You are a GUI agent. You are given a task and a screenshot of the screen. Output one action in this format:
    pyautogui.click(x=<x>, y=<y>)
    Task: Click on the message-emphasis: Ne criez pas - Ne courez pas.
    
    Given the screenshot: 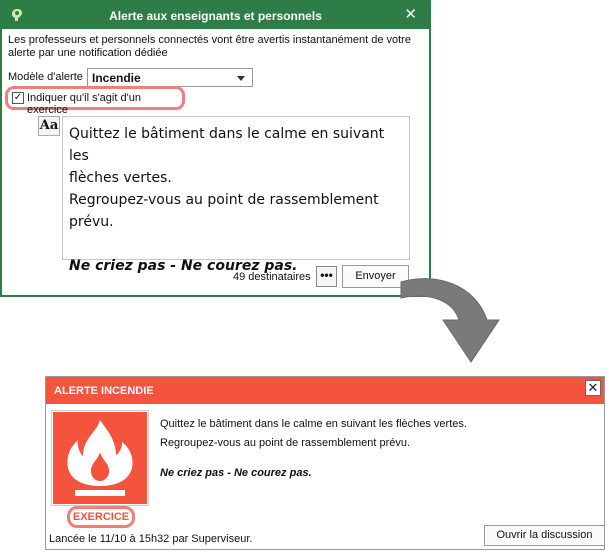 What is the action you would take?
    pyautogui.click(x=236, y=473)
    